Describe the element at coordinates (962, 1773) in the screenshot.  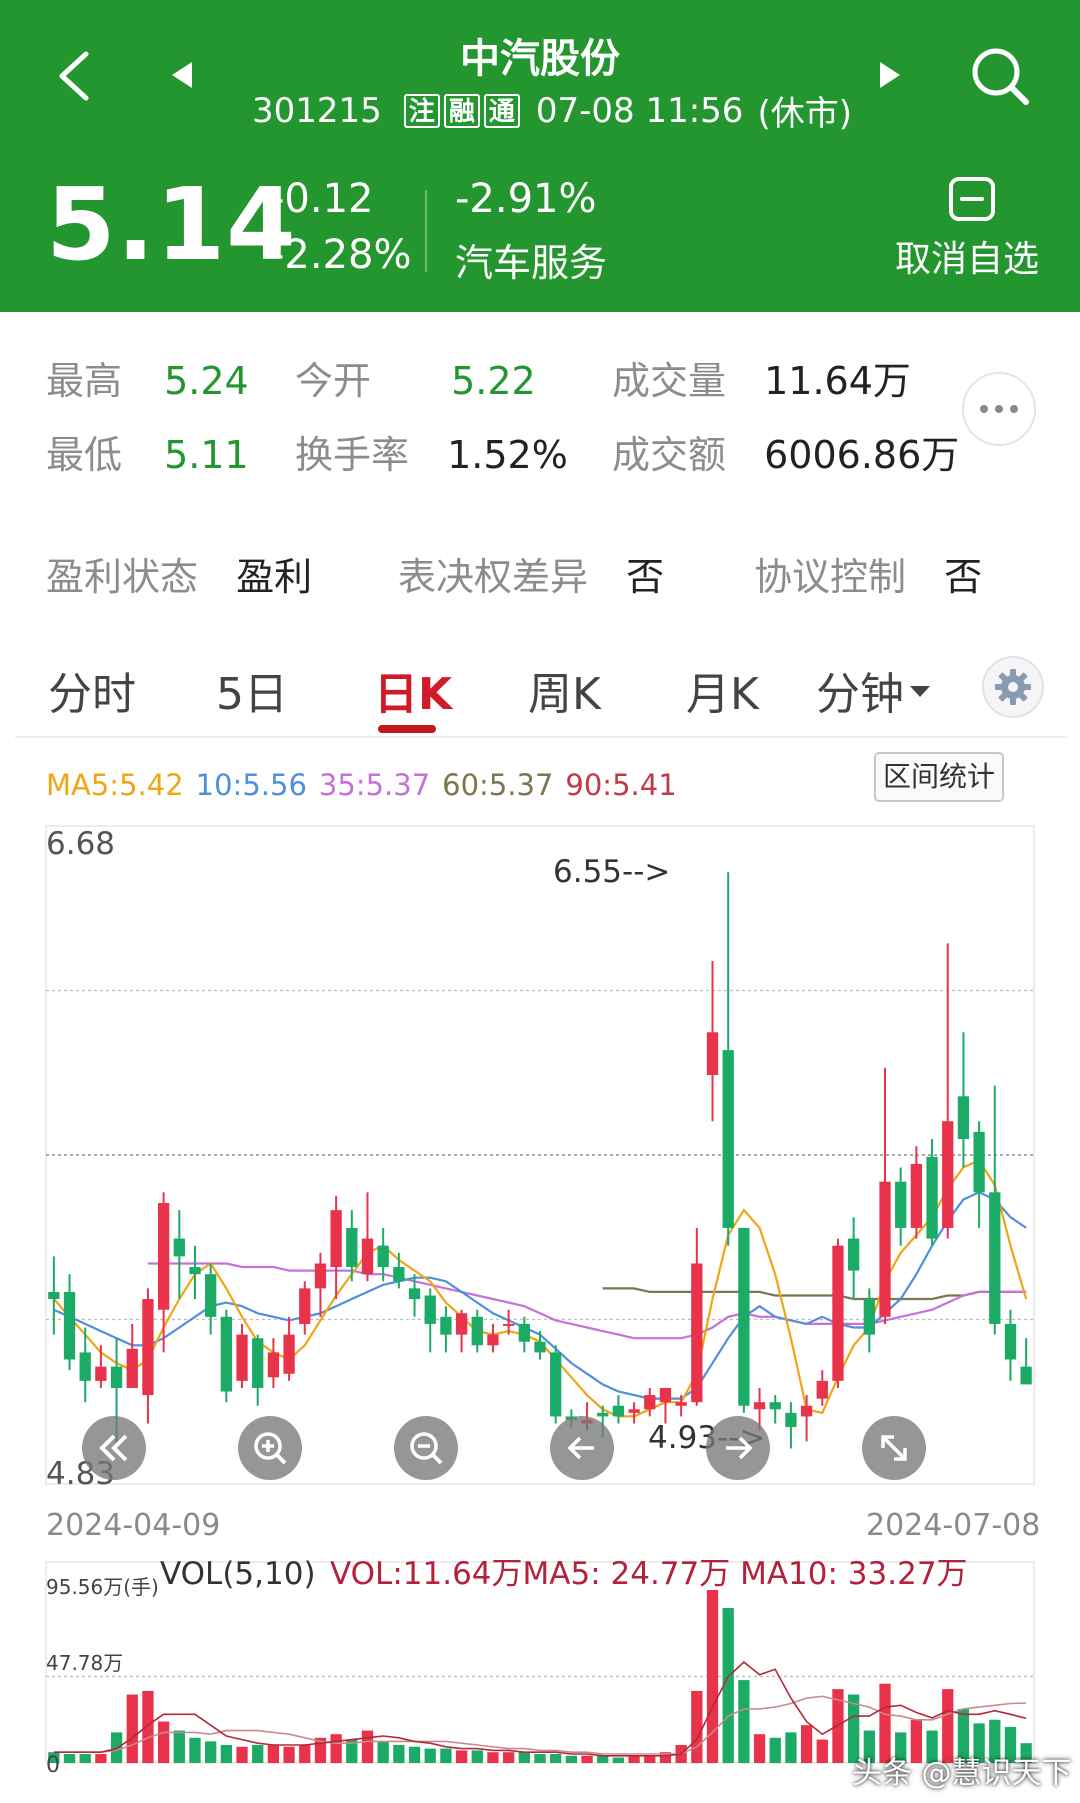
I see `watermark: 头条 @慧识天下` at that location.